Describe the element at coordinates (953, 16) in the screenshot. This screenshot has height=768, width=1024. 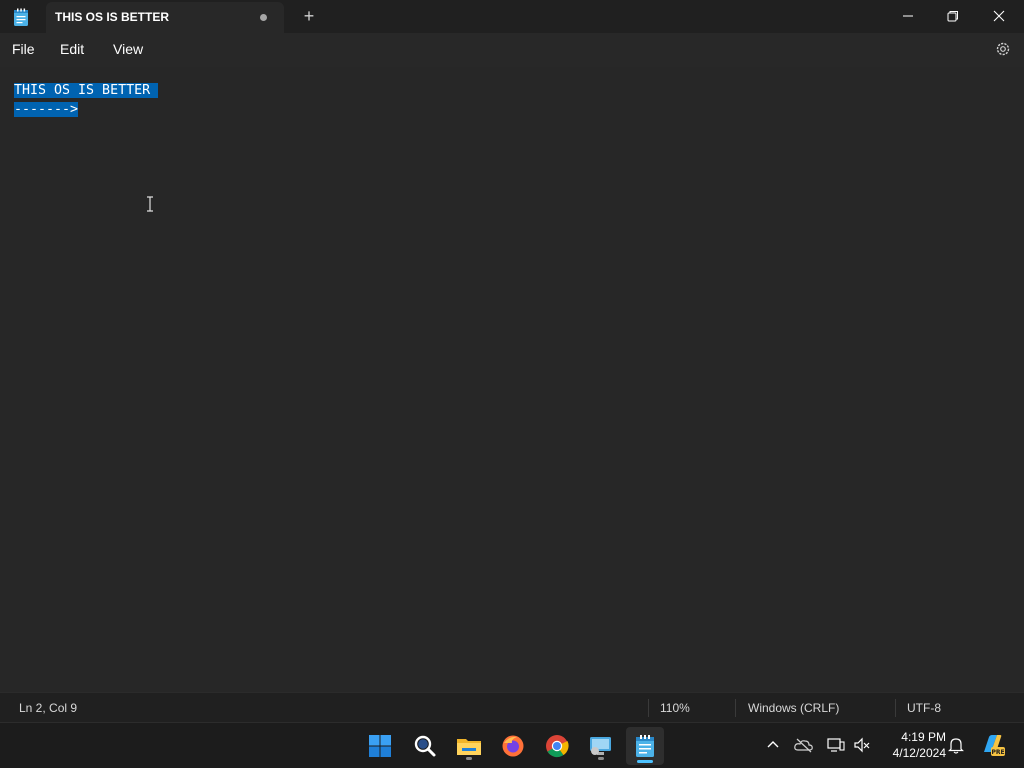
I see `restore-button` at that location.